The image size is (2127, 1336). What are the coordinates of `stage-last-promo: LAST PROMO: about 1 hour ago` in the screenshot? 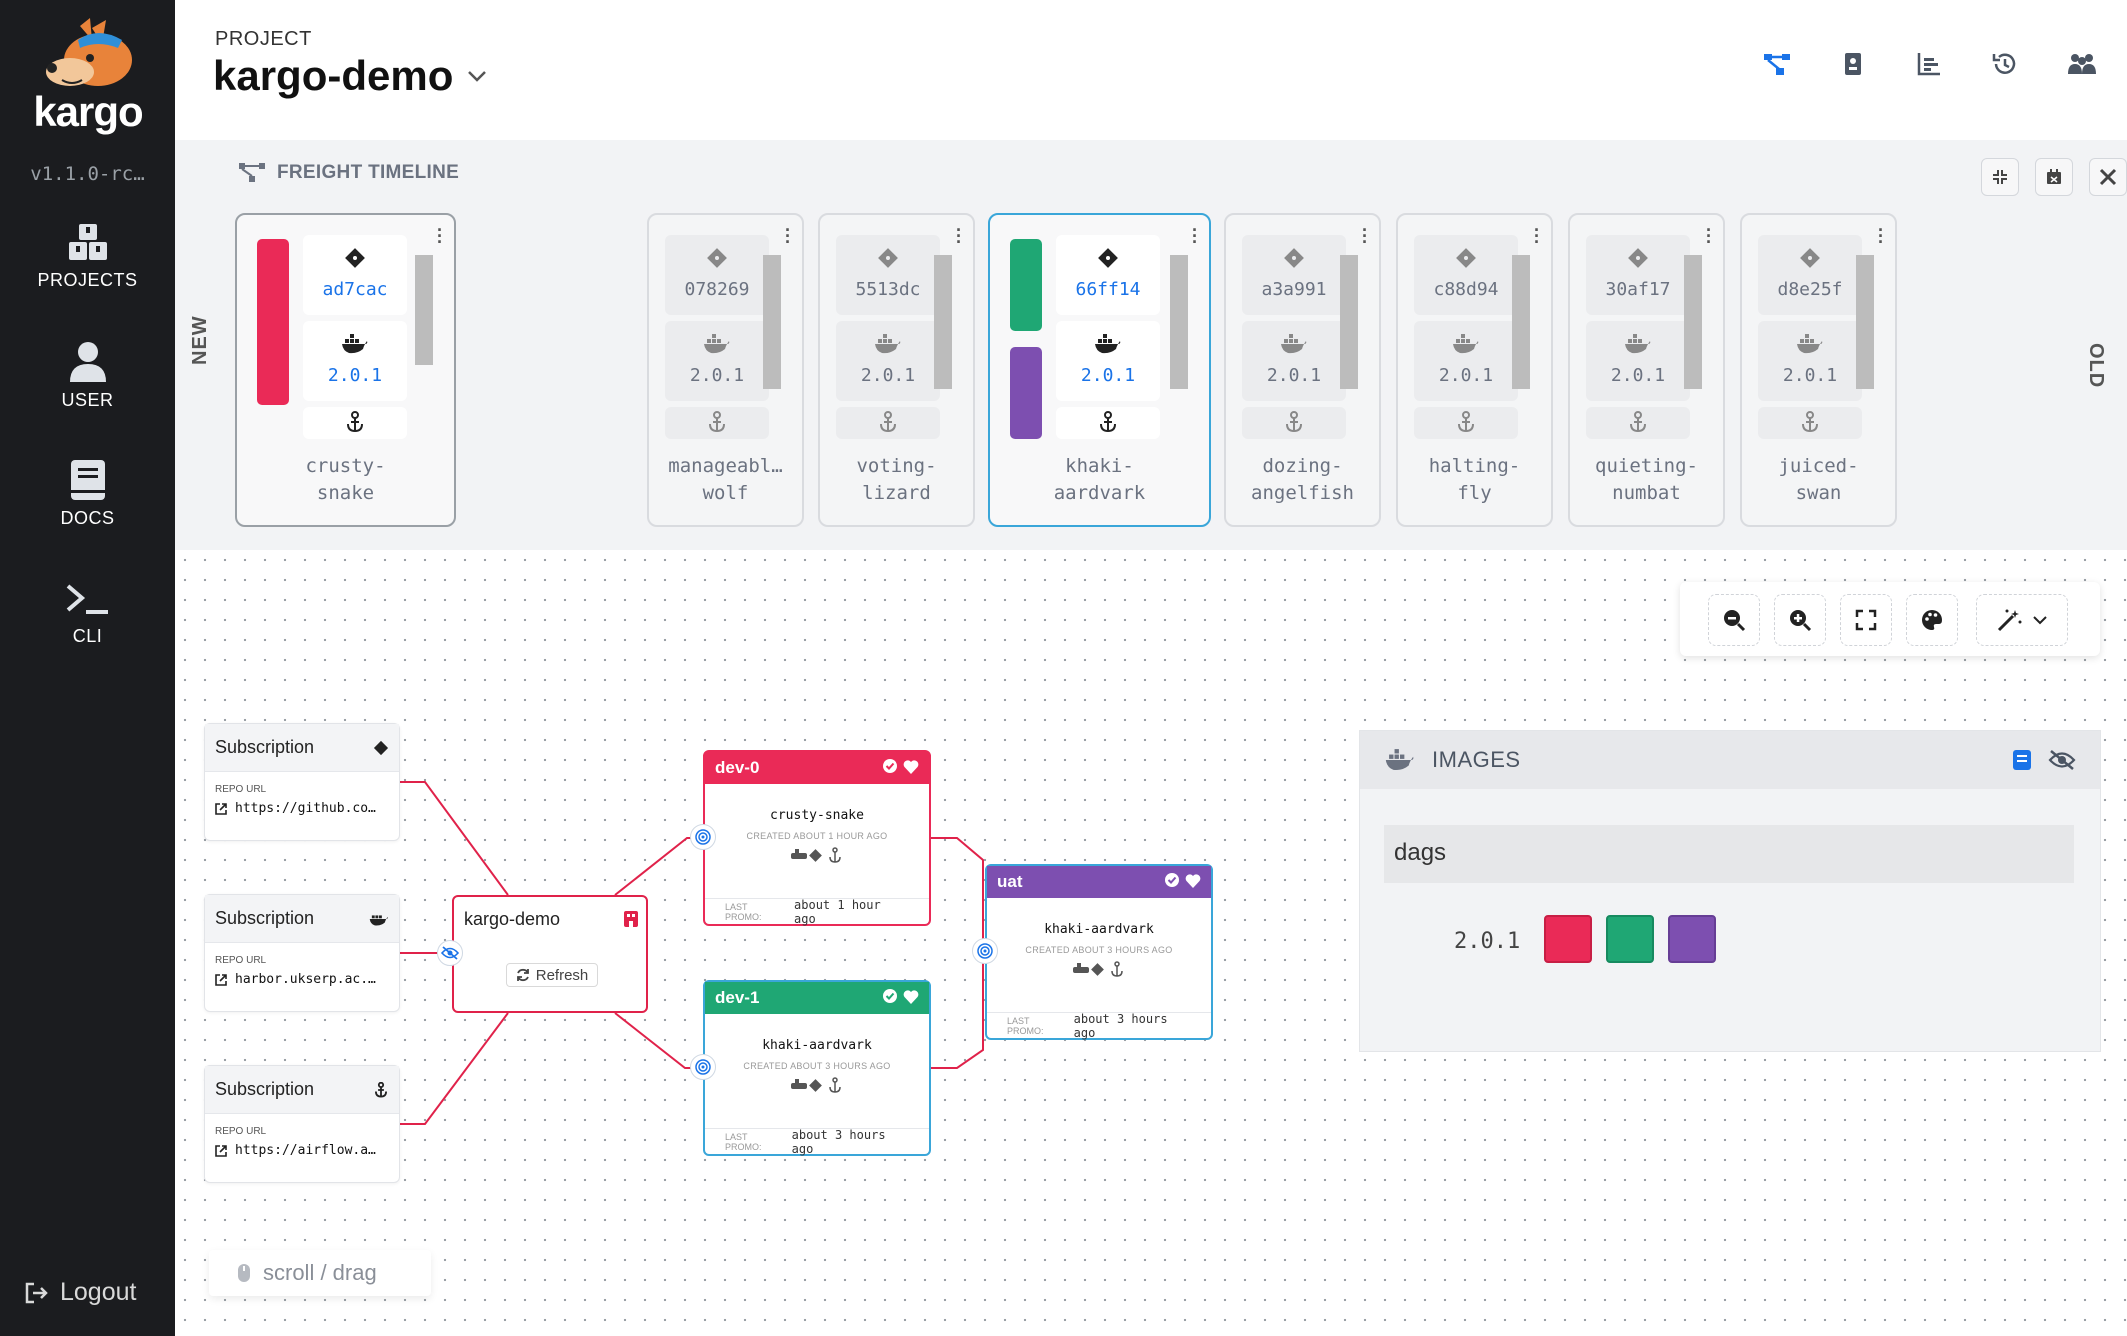 It's located at (817, 912).